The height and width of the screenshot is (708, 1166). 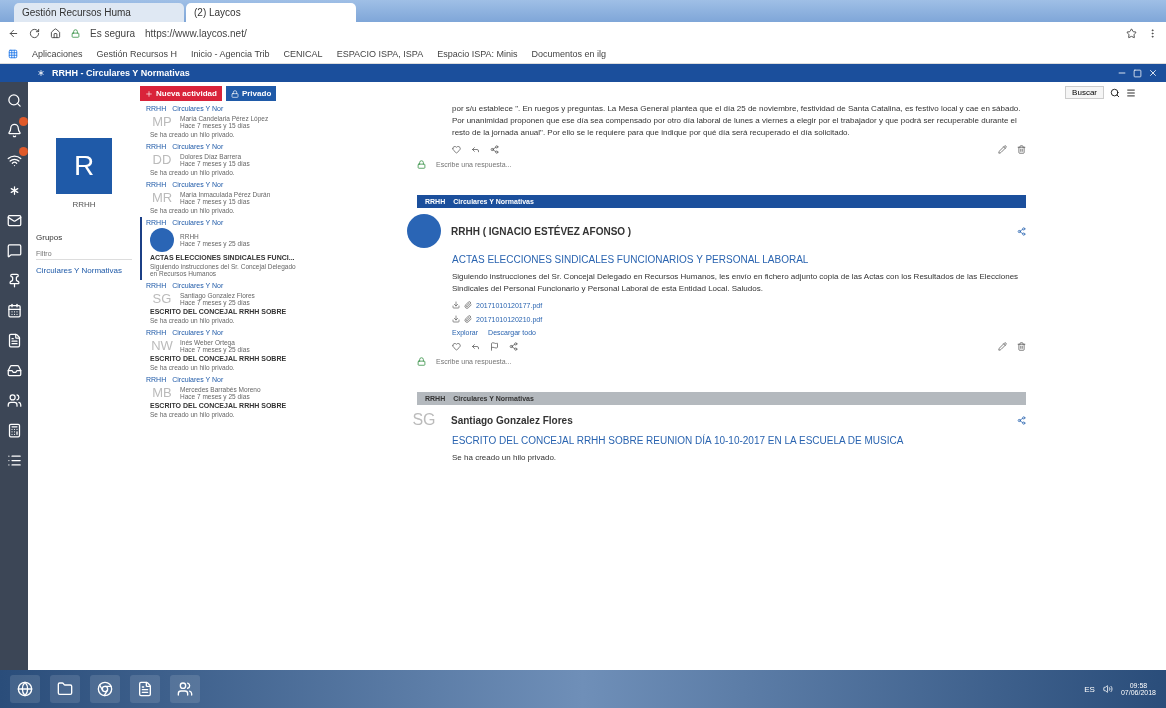 I want to click on bookmark-link: Espacio ISPA: Minis, so click(x=477, y=53).